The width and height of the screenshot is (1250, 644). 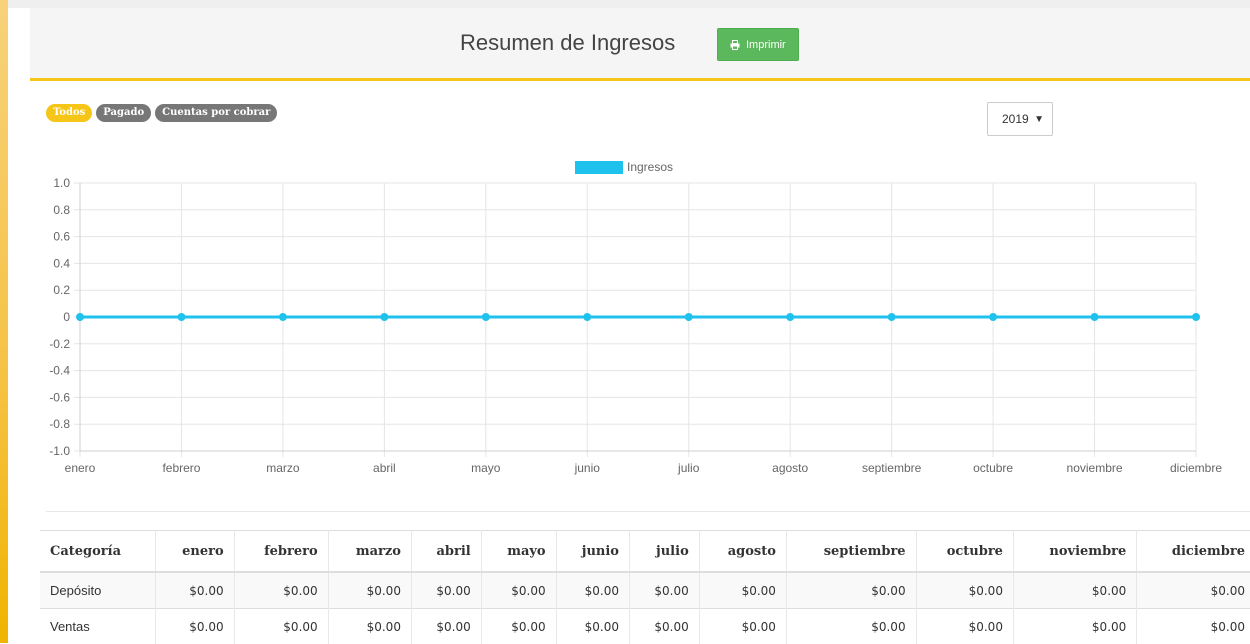 What do you see at coordinates (486, 468) in the screenshot?
I see `x-tick-label: mayo` at bounding box center [486, 468].